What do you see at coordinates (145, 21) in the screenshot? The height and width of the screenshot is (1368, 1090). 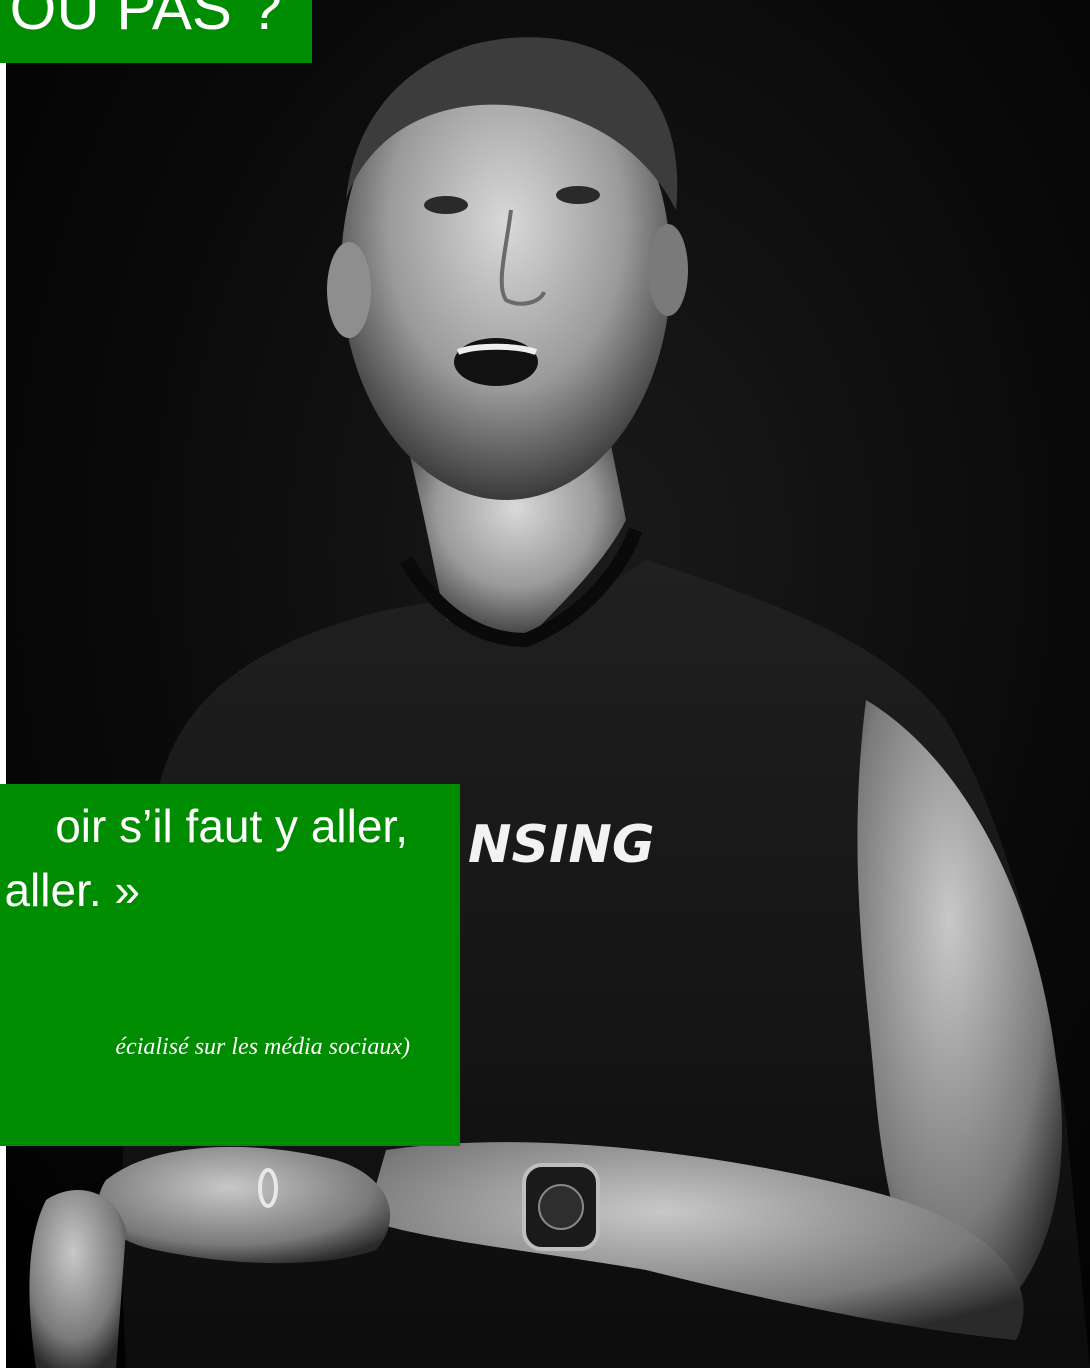 I see `slide-title: OU PAS ?` at bounding box center [145, 21].